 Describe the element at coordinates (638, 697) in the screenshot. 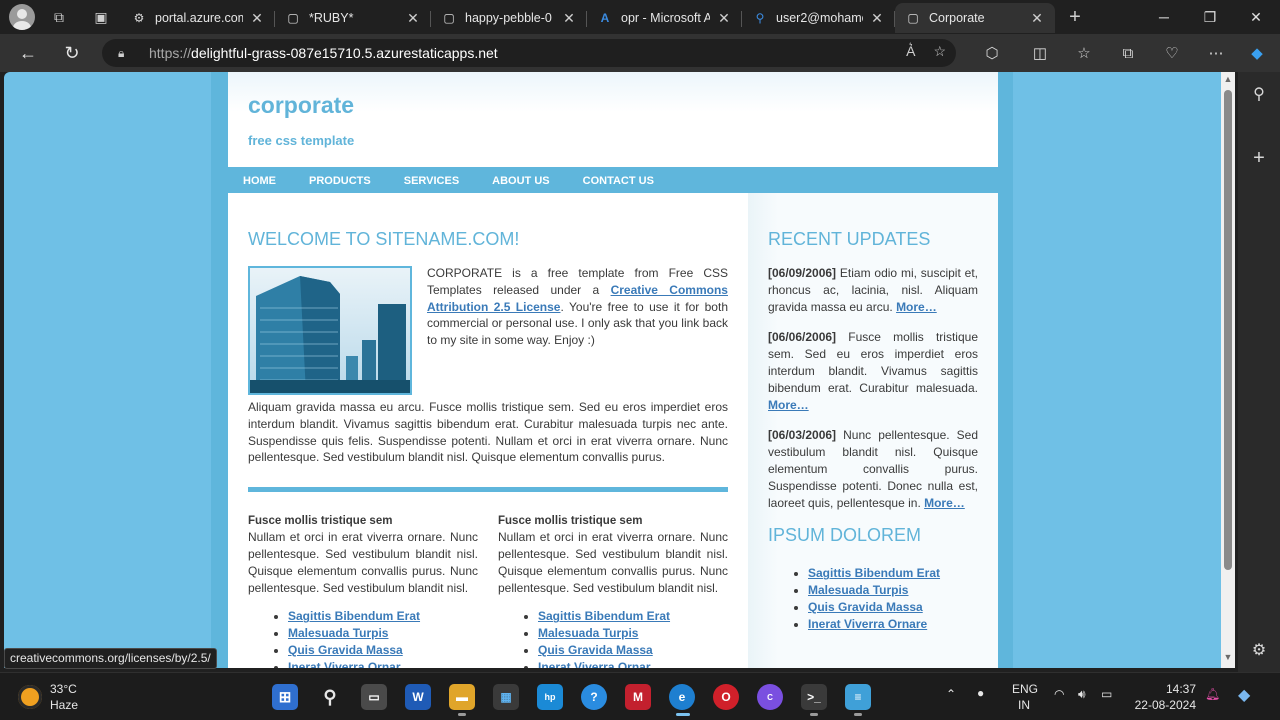

I see `mcafee-icon: M` at that location.